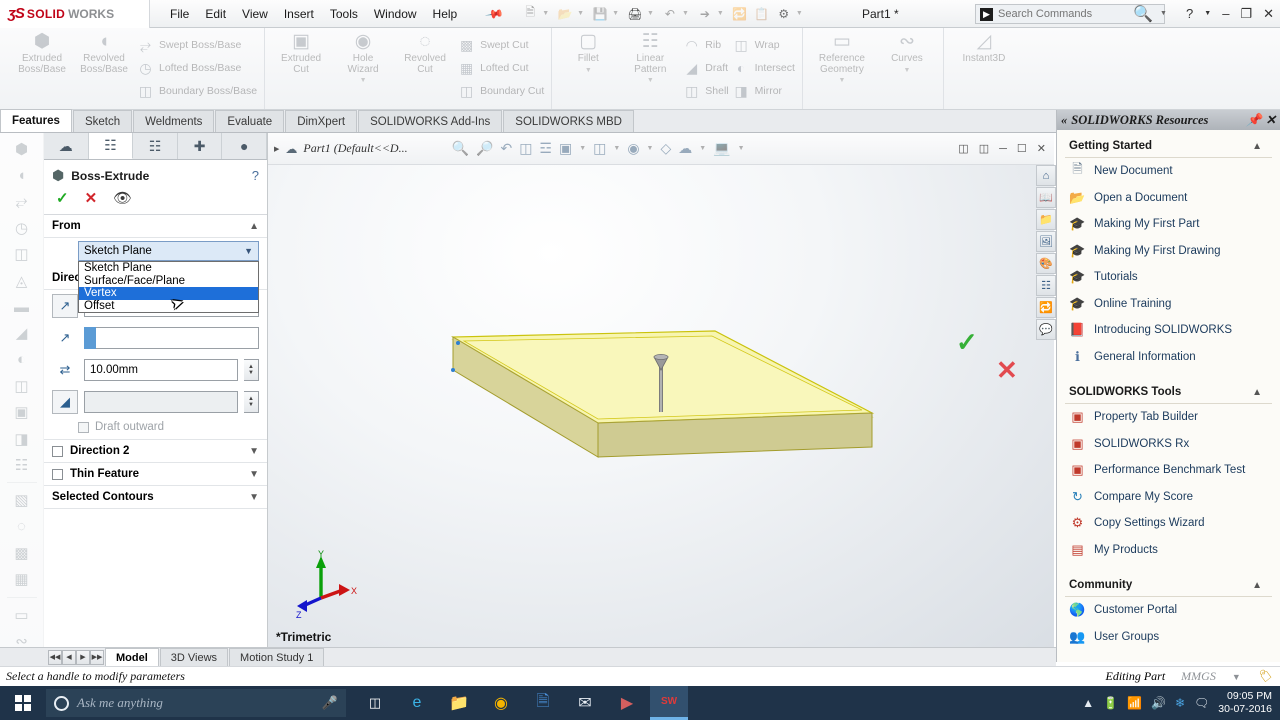 This screenshot has height=720, width=1280. I want to click on display-style-icon: ▣, so click(565, 148).